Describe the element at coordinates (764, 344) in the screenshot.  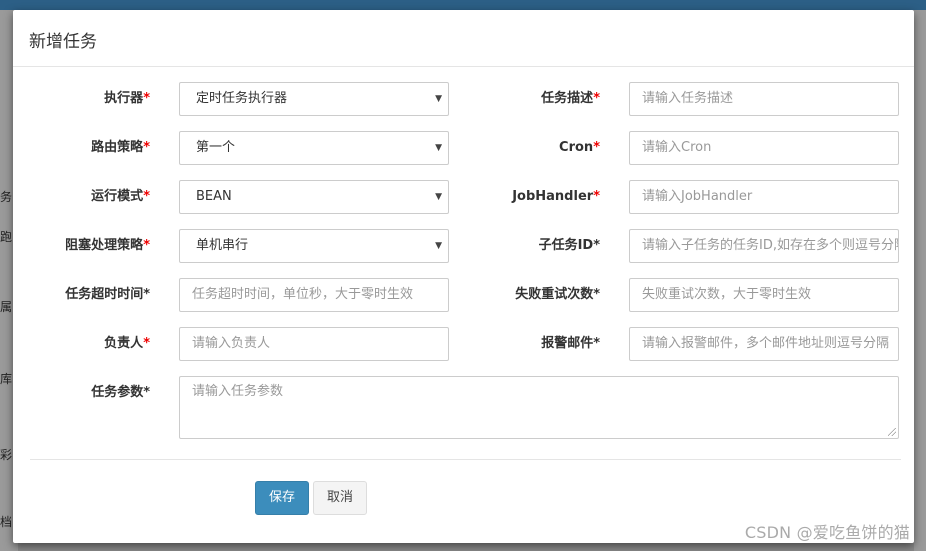
I see `alarm-email-input: 请输入报警邮件，多个邮件地址则逗号分隔` at that location.